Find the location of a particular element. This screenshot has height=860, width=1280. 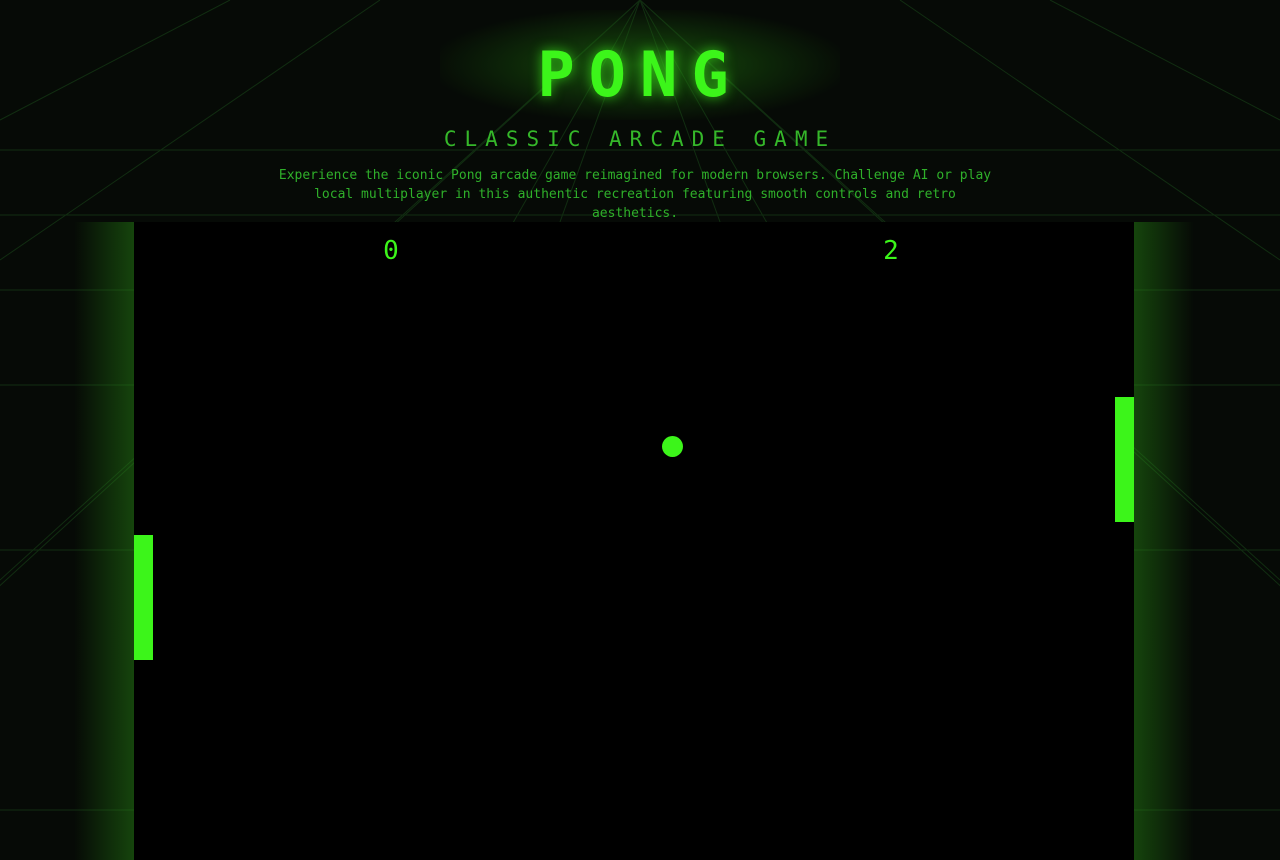

right-player-score: 2 is located at coordinates (891, 251).